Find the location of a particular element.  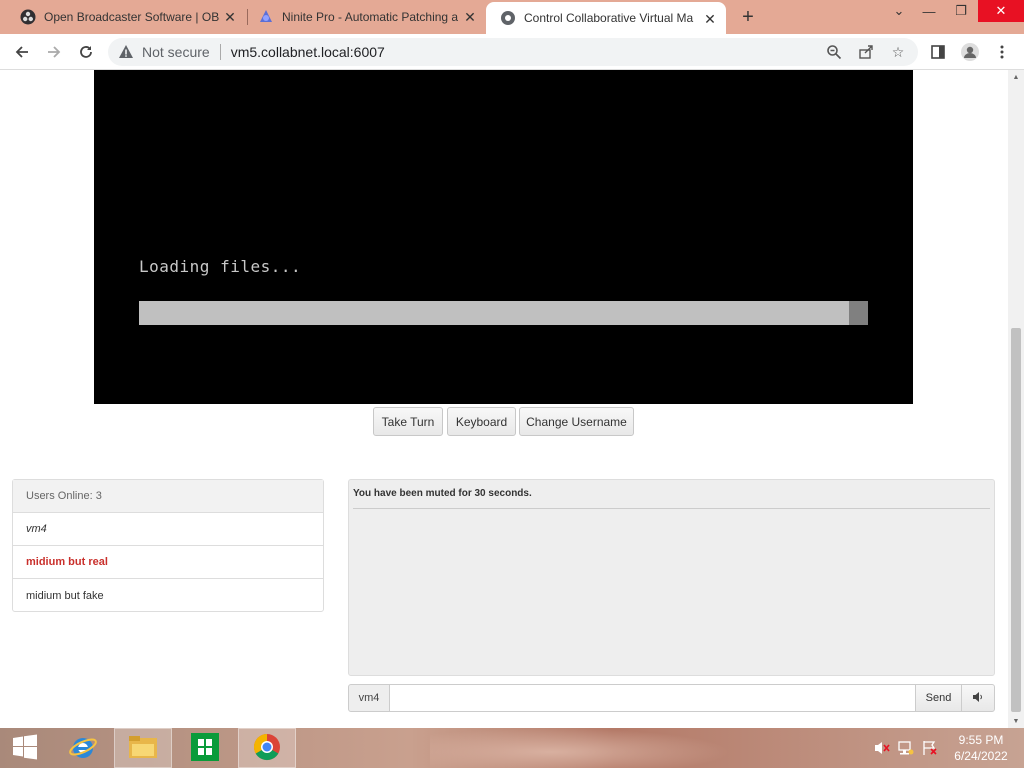

chat-input-row: vm4 Send is located at coordinates (671, 698).